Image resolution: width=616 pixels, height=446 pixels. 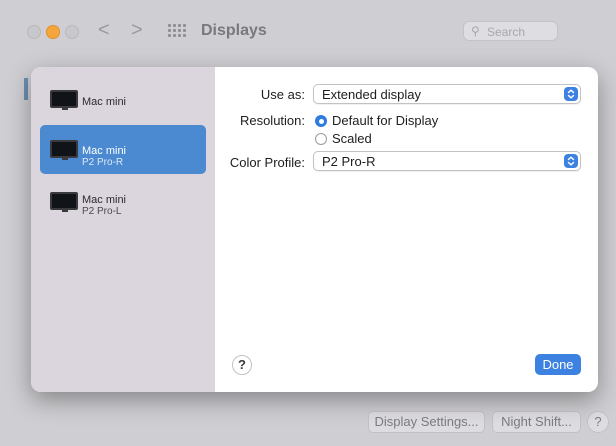 I want to click on resolution-label: Resolution:, so click(x=272, y=120).